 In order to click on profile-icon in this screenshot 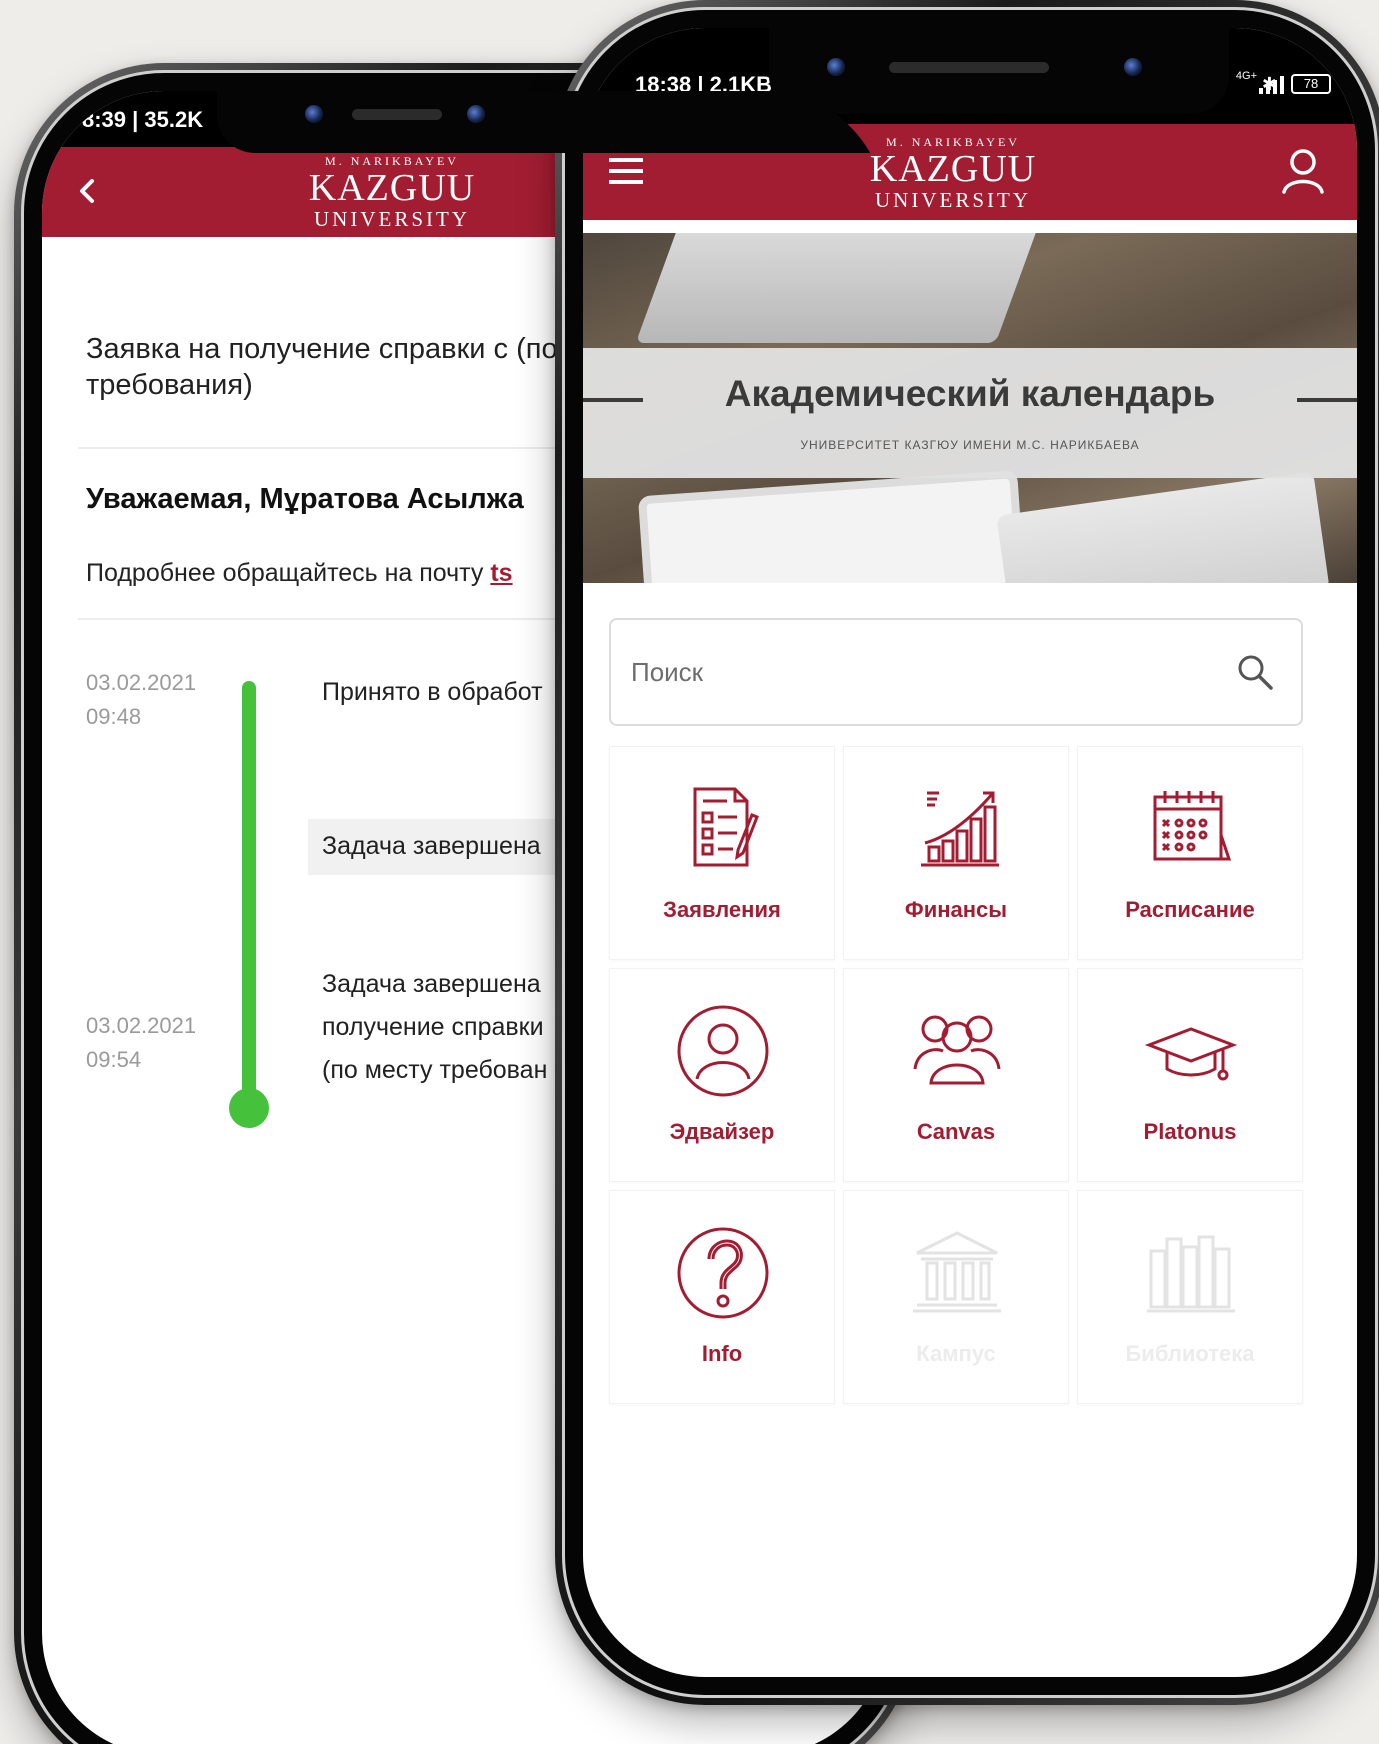, I will do `click(1303, 171)`.